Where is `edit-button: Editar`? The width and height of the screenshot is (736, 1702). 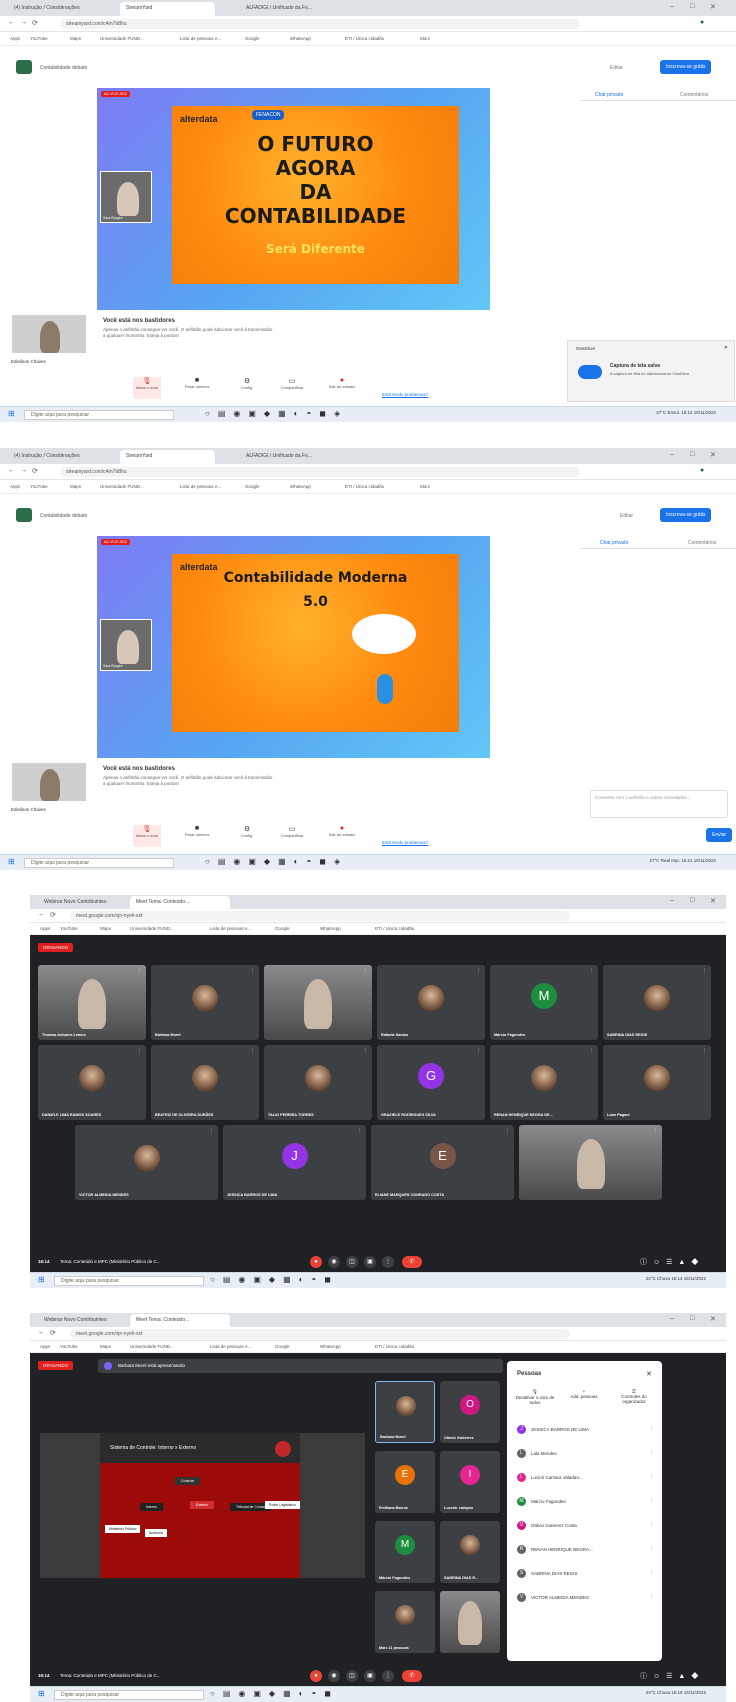 edit-button: Editar is located at coordinates (616, 68).